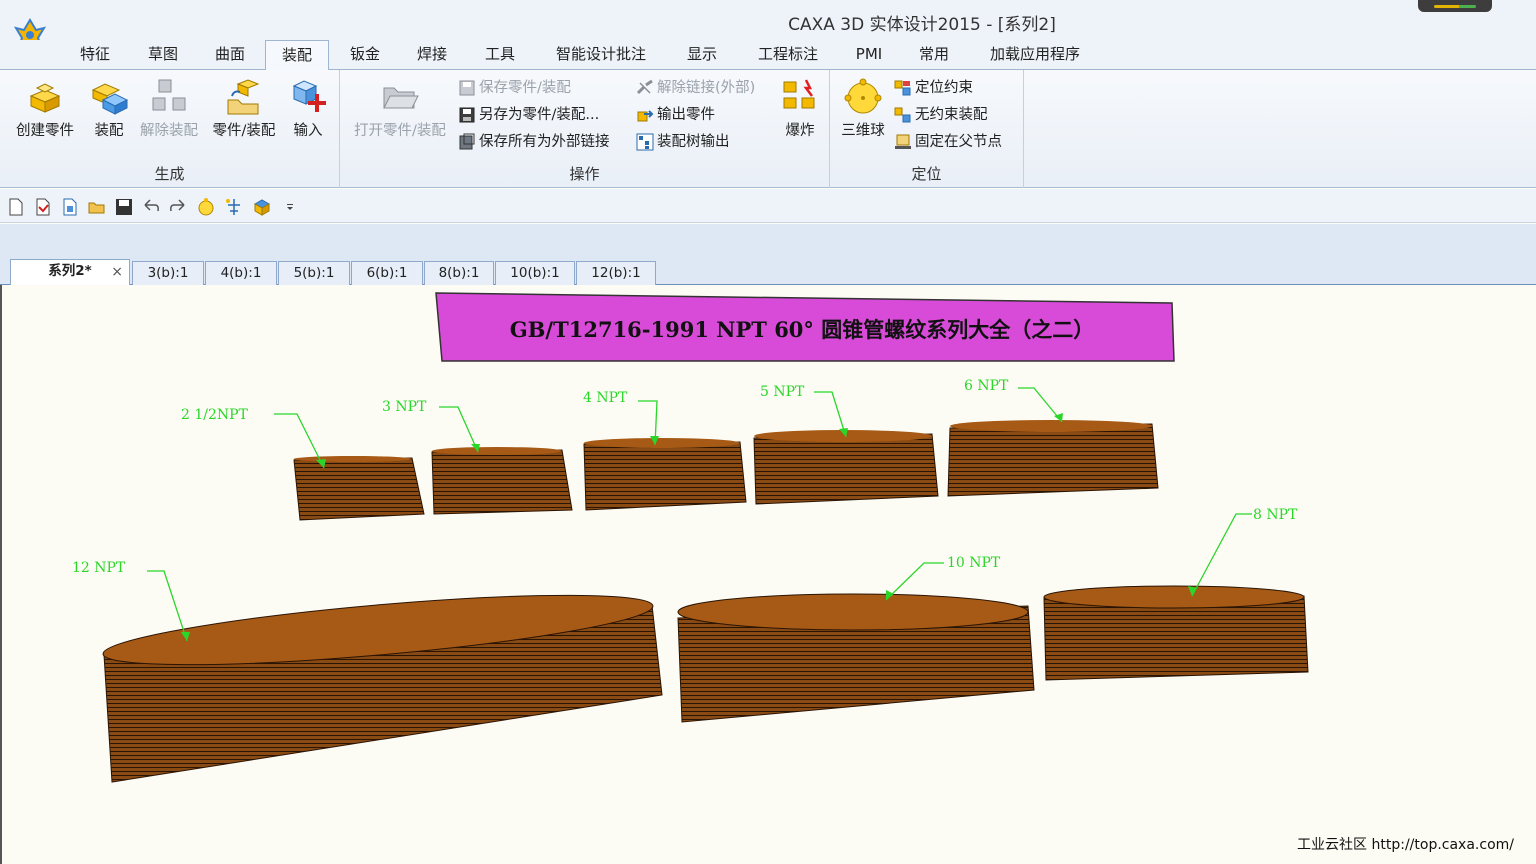 Image resolution: width=1536 pixels, height=864 pixels. Describe the element at coordinates (382, 682) in the screenshot. I see `thread-12-npt` at that location.